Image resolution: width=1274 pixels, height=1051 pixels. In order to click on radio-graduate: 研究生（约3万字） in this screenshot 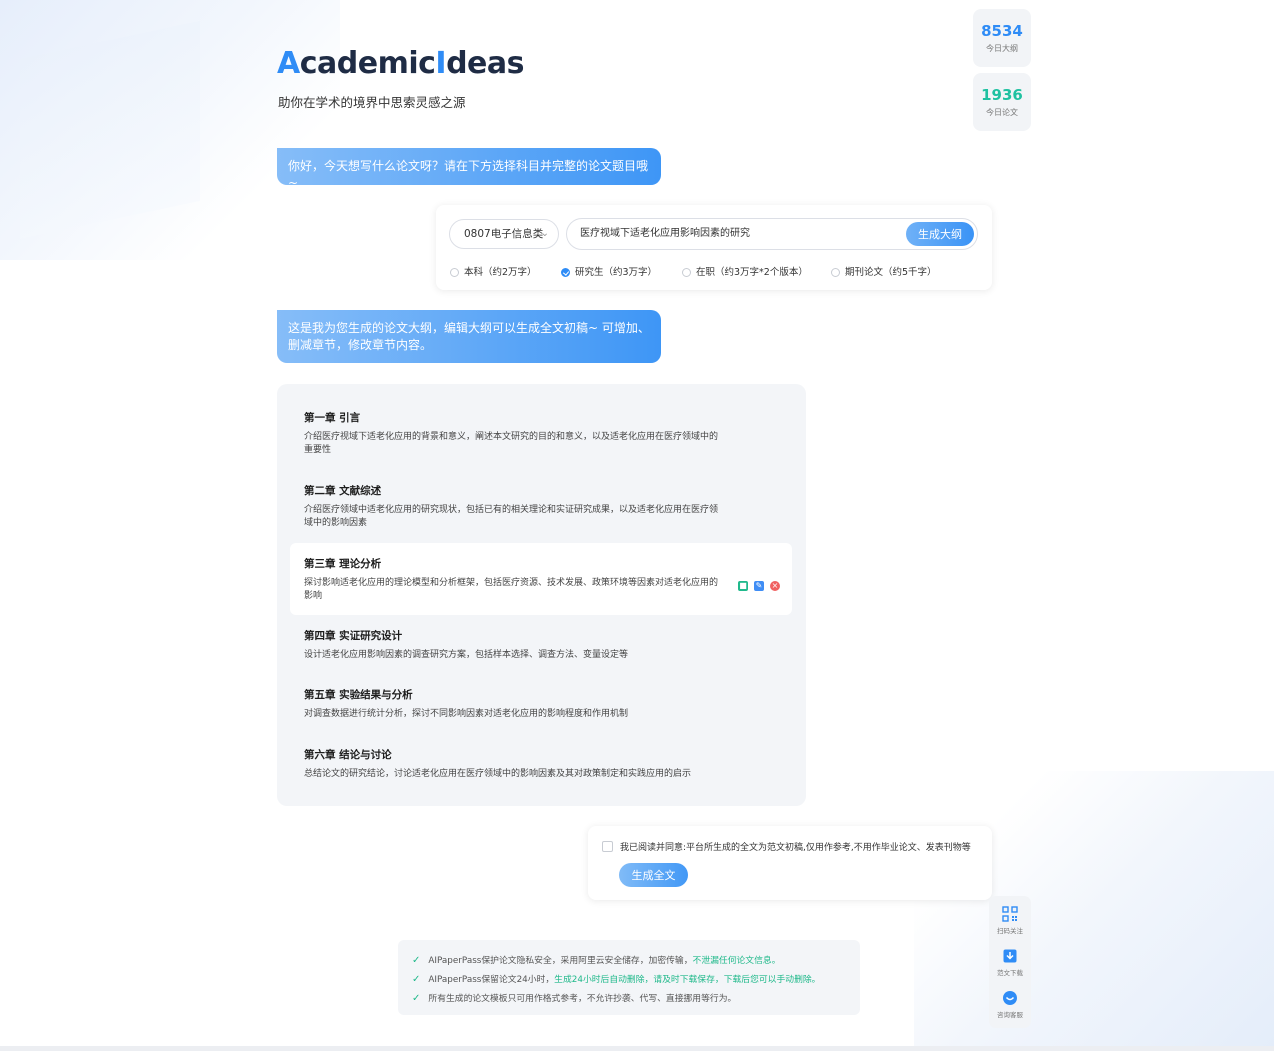, I will do `click(609, 271)`.